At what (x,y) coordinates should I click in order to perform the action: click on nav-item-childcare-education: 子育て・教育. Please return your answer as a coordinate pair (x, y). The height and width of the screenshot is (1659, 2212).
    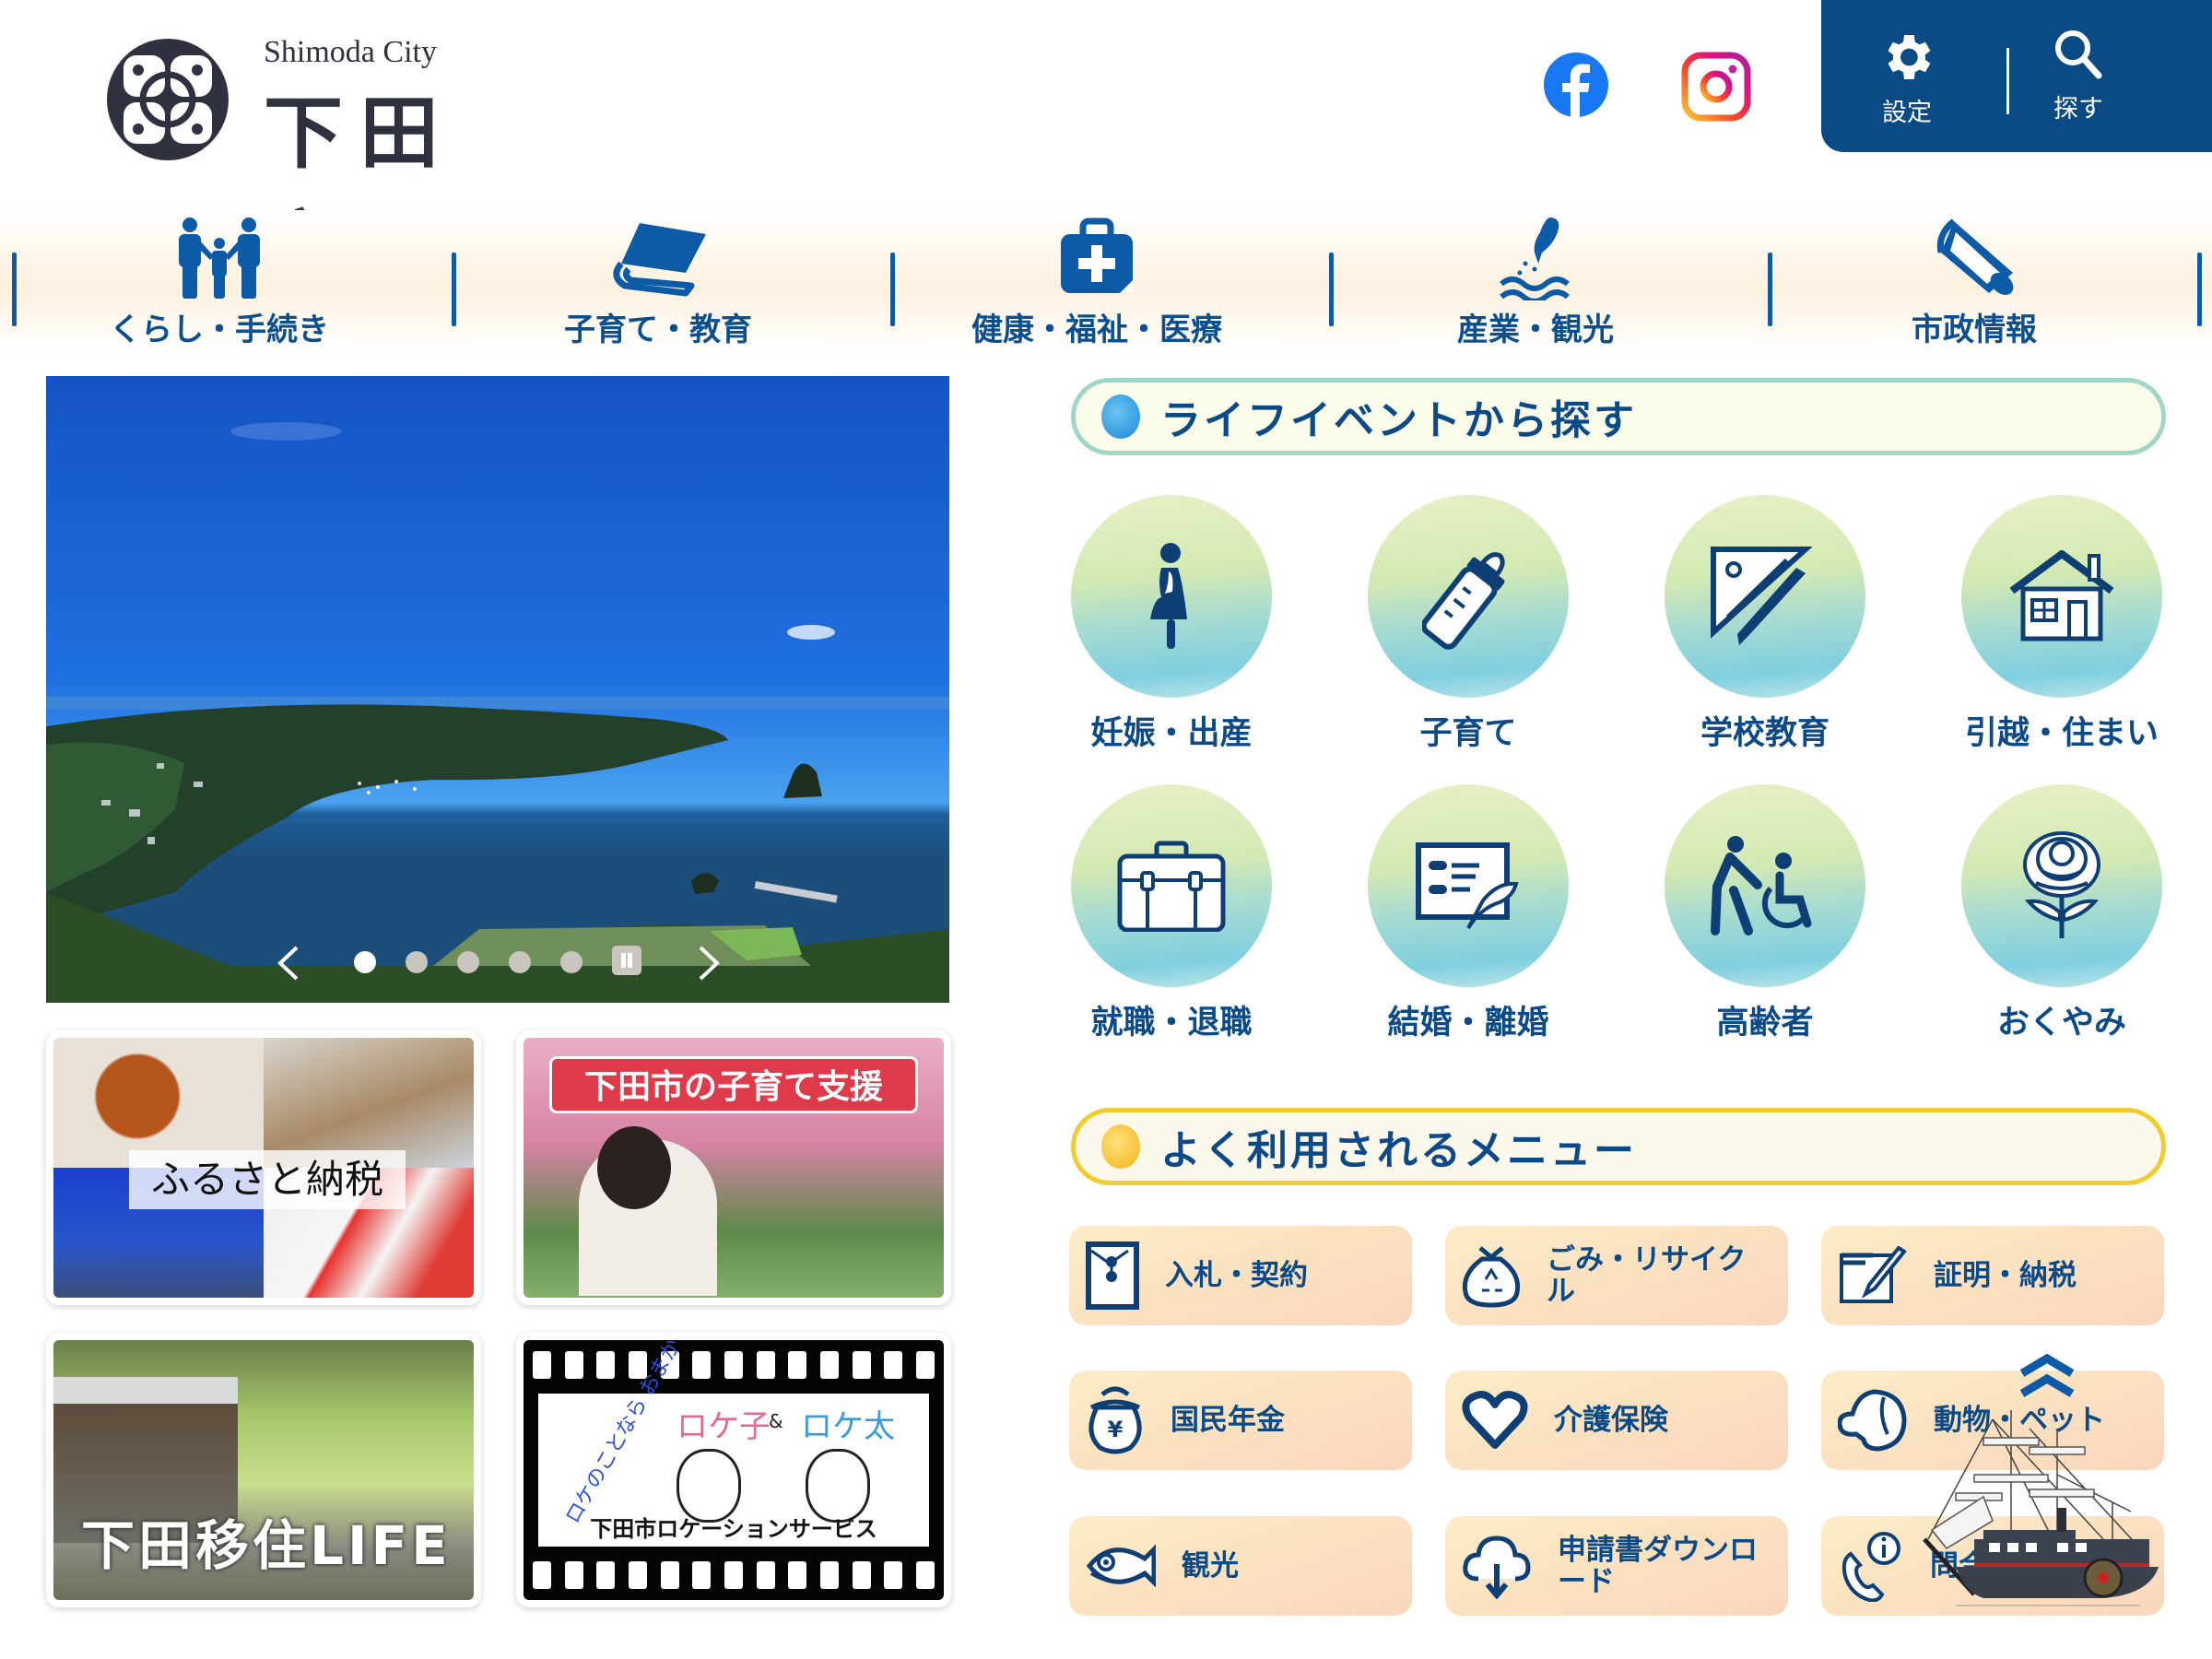
    Looking at the image, I should click on (658, 281).